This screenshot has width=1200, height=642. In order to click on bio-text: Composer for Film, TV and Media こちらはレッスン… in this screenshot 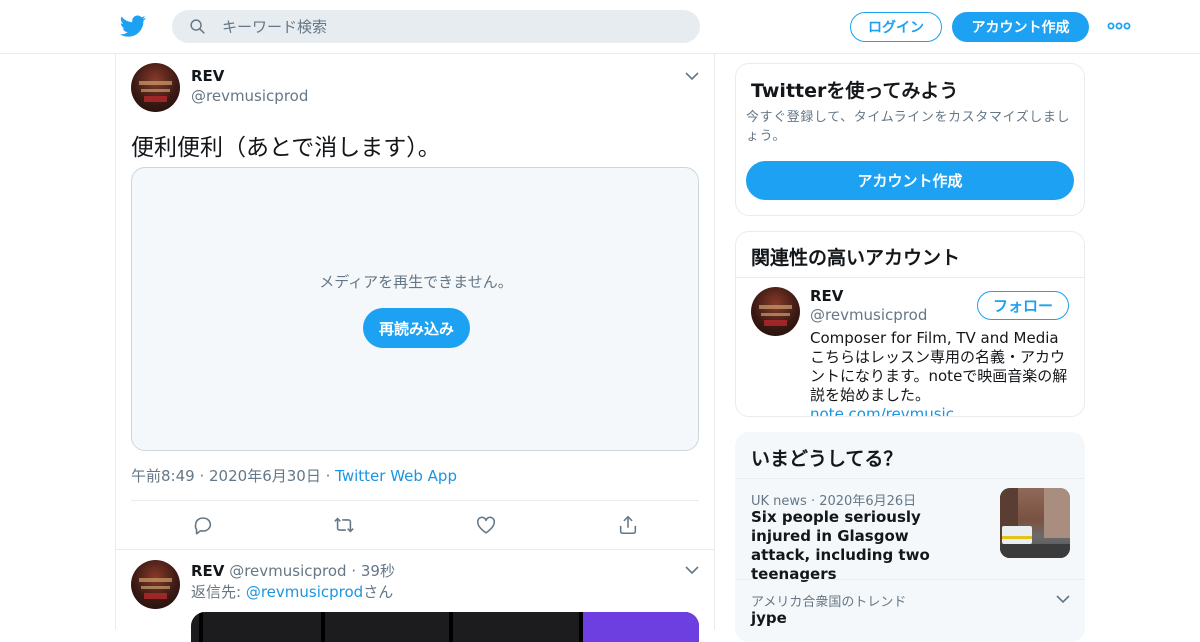, I will do `click(939, 366)`.